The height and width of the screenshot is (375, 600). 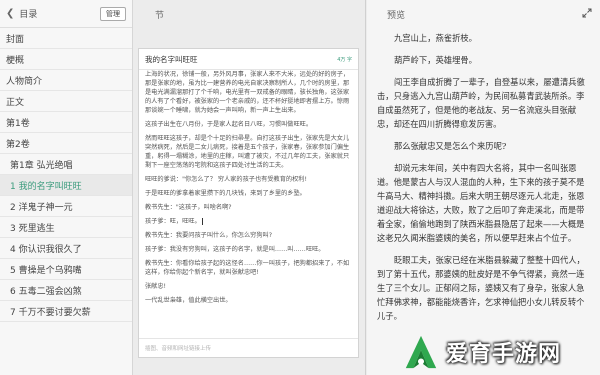 What do you see at coordinates (156, 286) in the screenshot?
I see `editor-paragraph: 张献忠!` at bounding box center [156, 286].